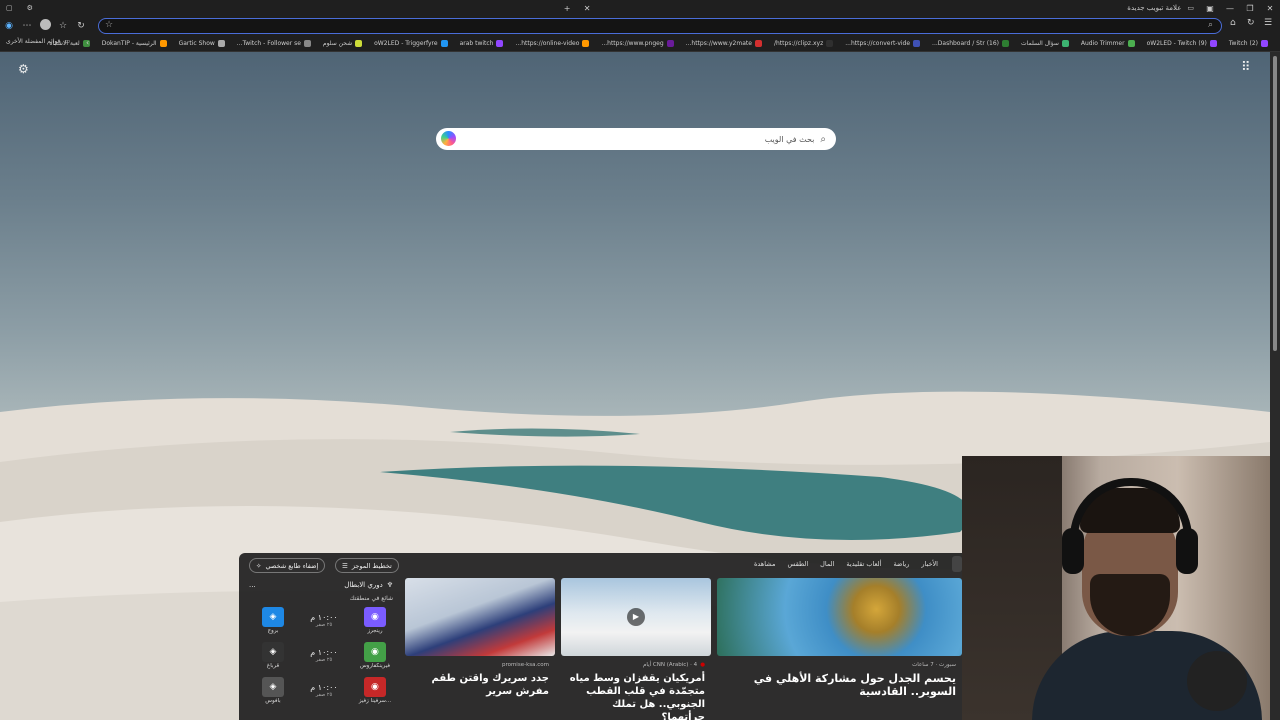 This screenshot has width=1280, height=720. What do you see at coordinates (324, 655) in the screenshot?
I see `match-row: ◈ قرباغ ١٠:٠٠ م ٢٥ صفر ◉ فيرينكفاروس` at bounding box center [324, 655].